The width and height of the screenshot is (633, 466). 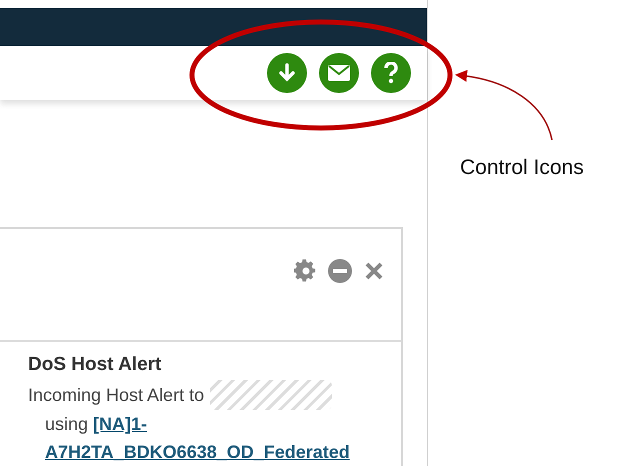 I want to click on mail-button, so click(x=339, y=72).